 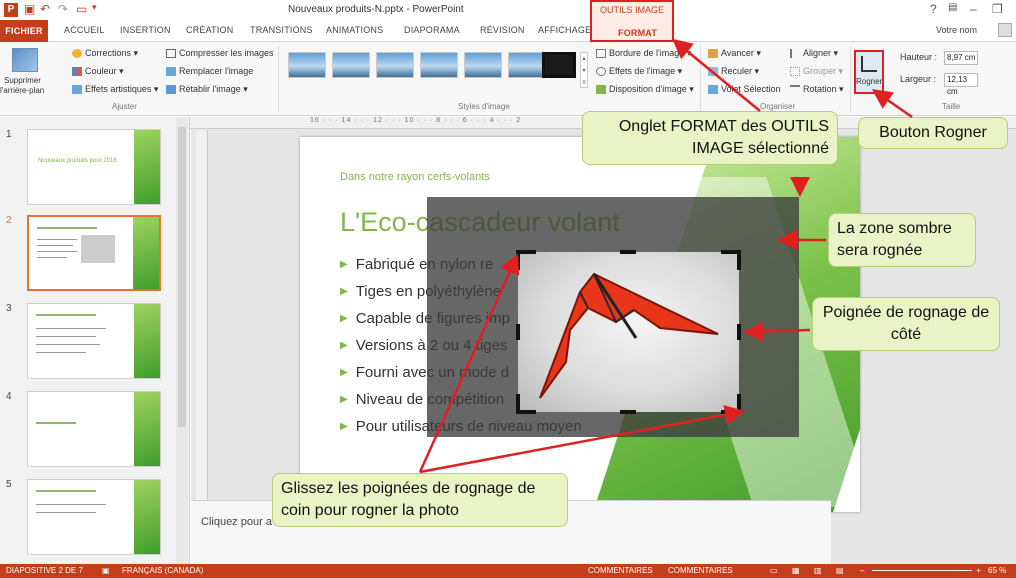 What do you see at coordinates (44, 570) in the screenshot?
I see `slide-counter: DIAPOSITIVE 2 DE 7` at bounding box center [44, 570].